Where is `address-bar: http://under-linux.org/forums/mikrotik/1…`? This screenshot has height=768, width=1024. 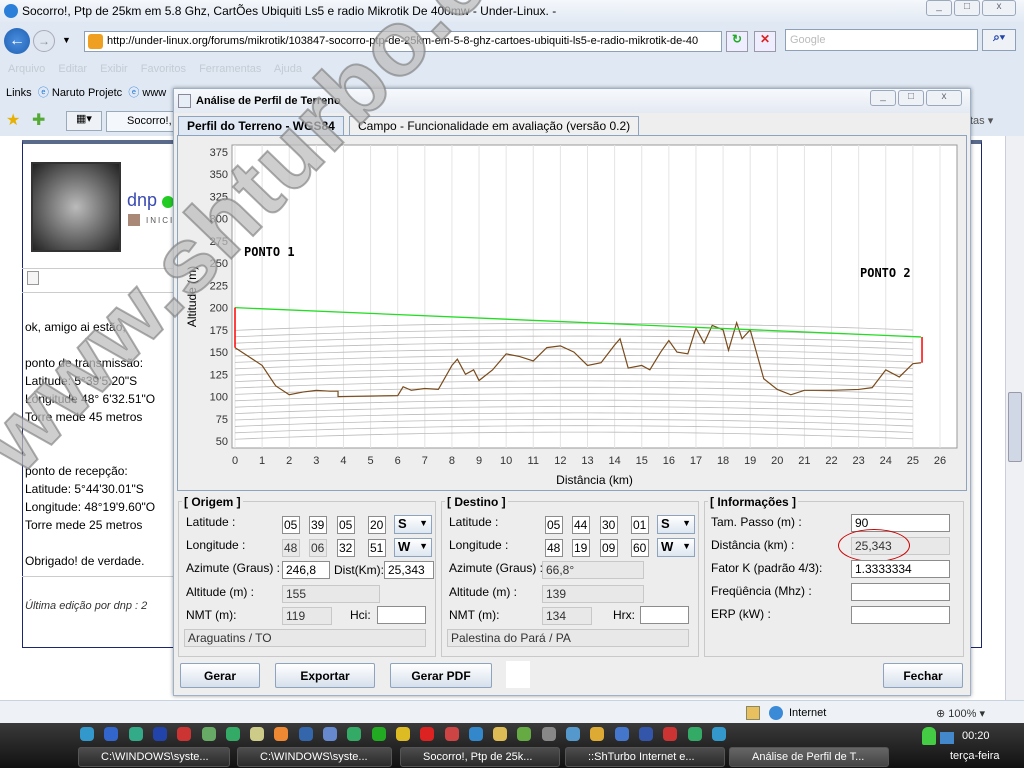
address-bar: http://under-linux.org/forums/mikrotik/1… is located at coordinates (403, 41).